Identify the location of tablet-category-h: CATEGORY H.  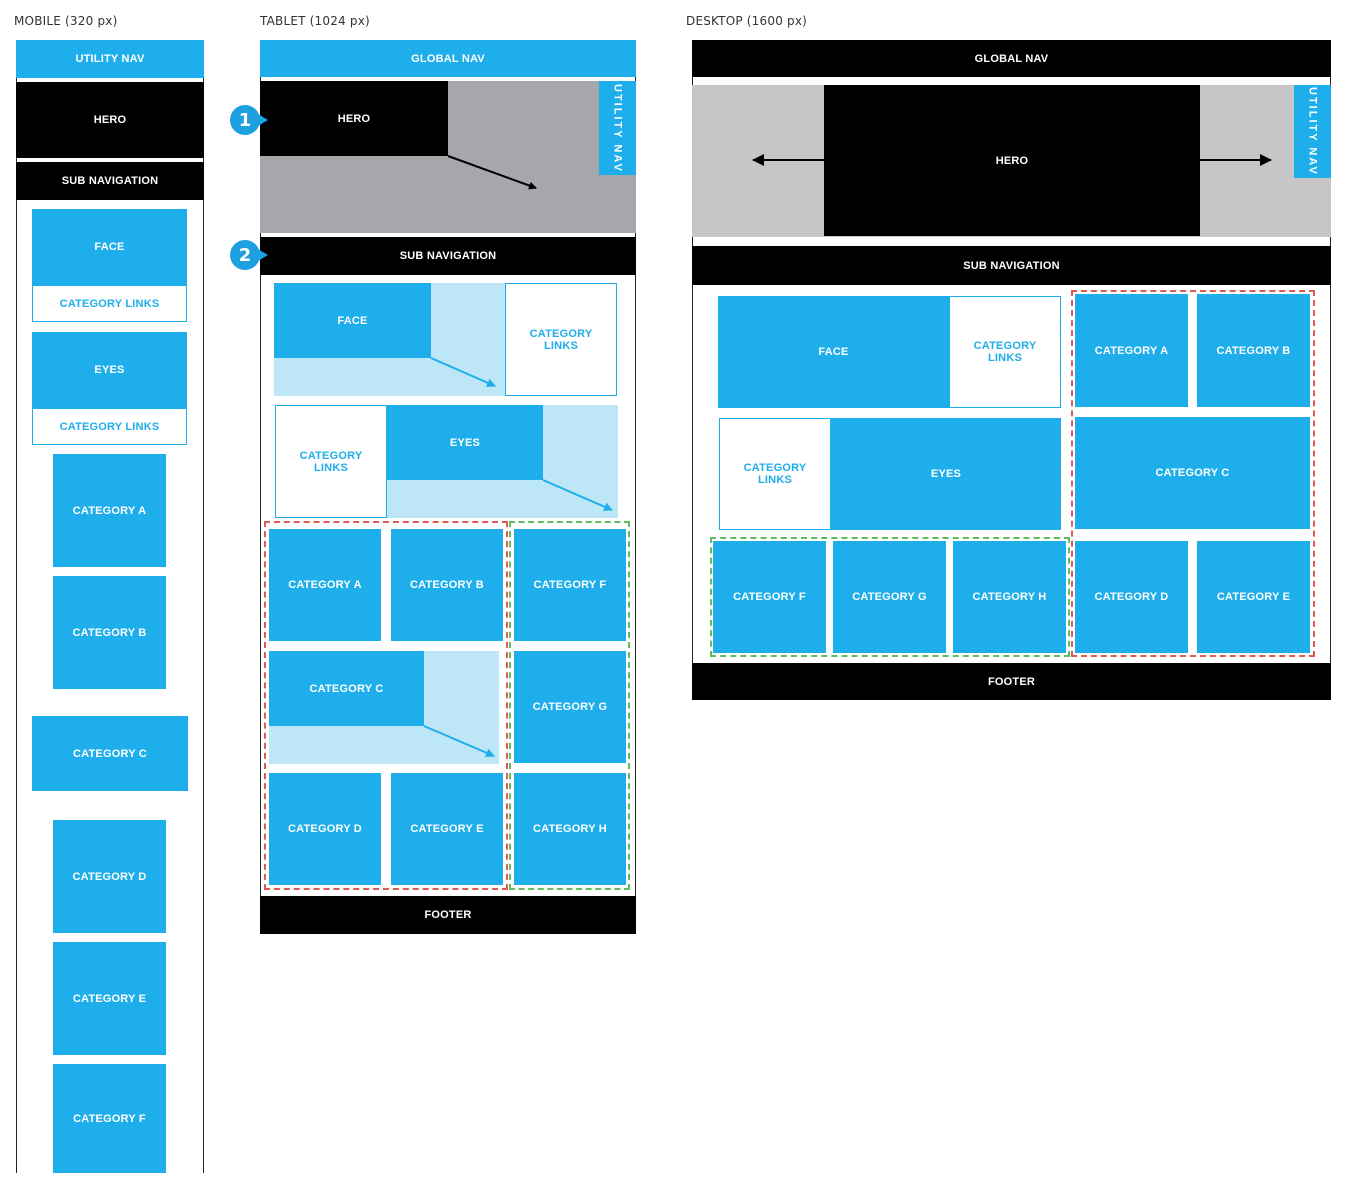
(570, 829).